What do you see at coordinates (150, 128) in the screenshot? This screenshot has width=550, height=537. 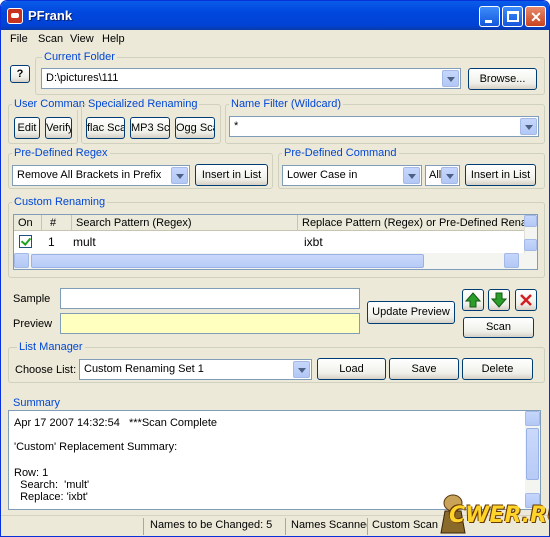 I see `mp3-scan-button: MP3 Scan` at bounding box center [150, 128].